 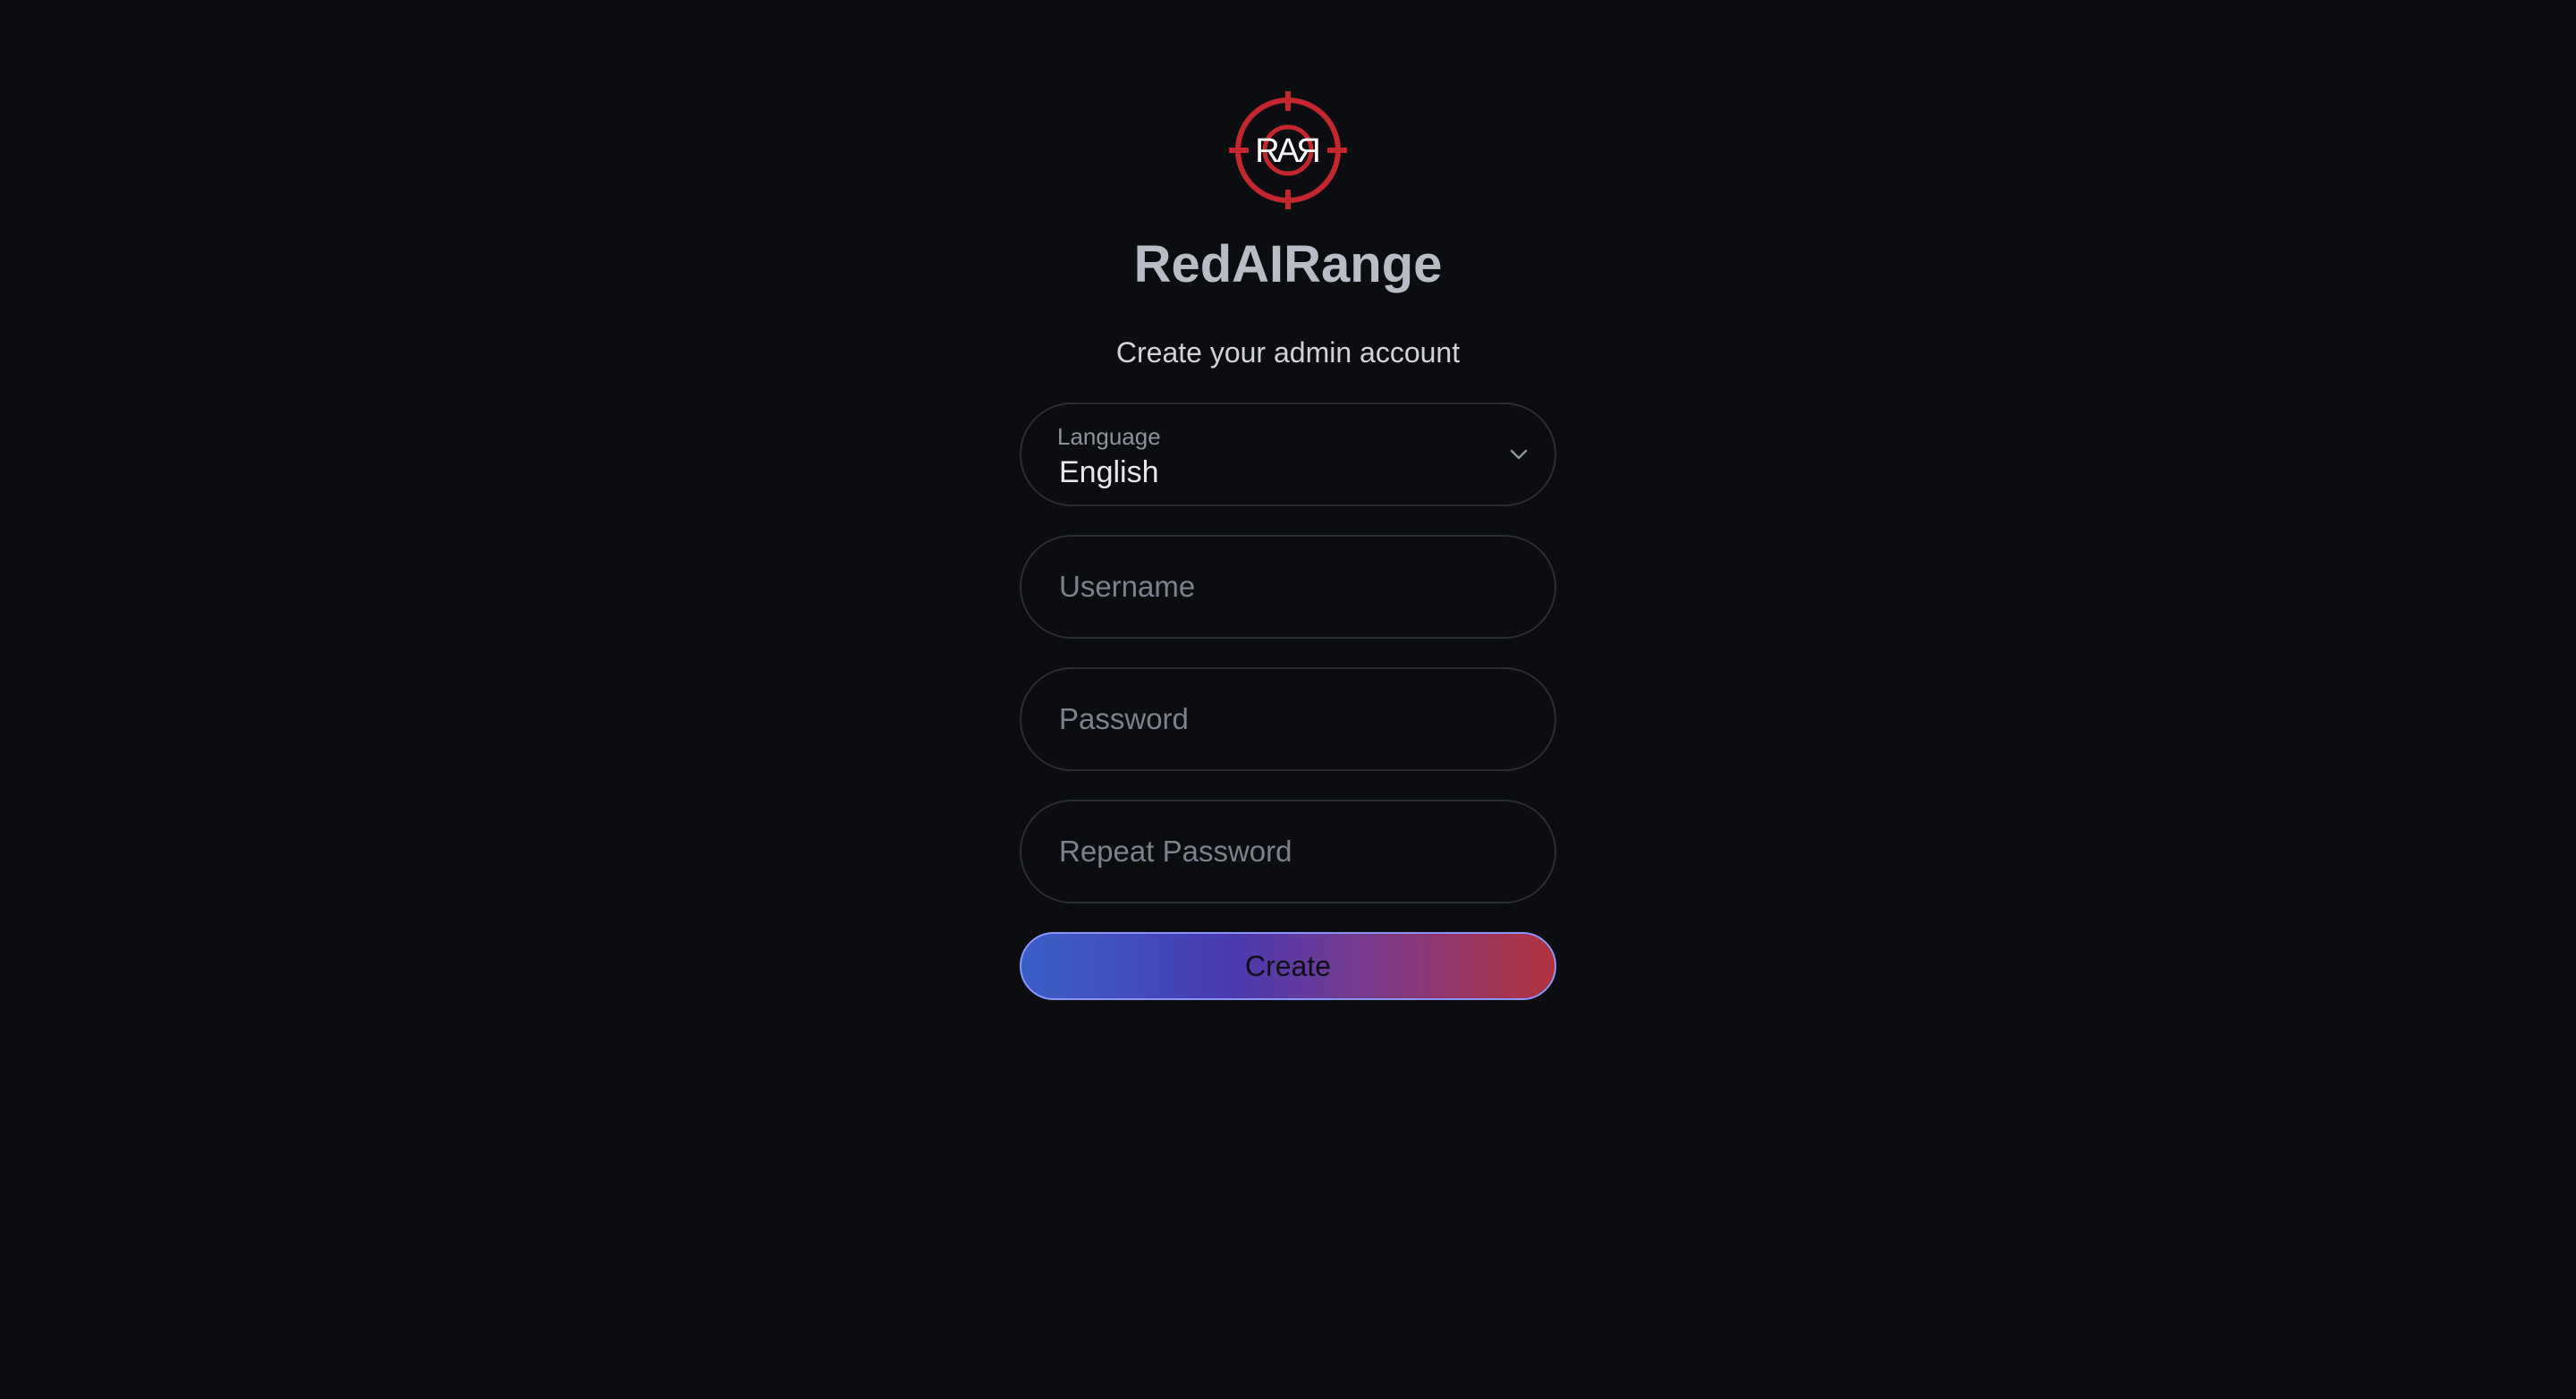 I want to click on repeat-password-input, so click(x=1288, y=851).